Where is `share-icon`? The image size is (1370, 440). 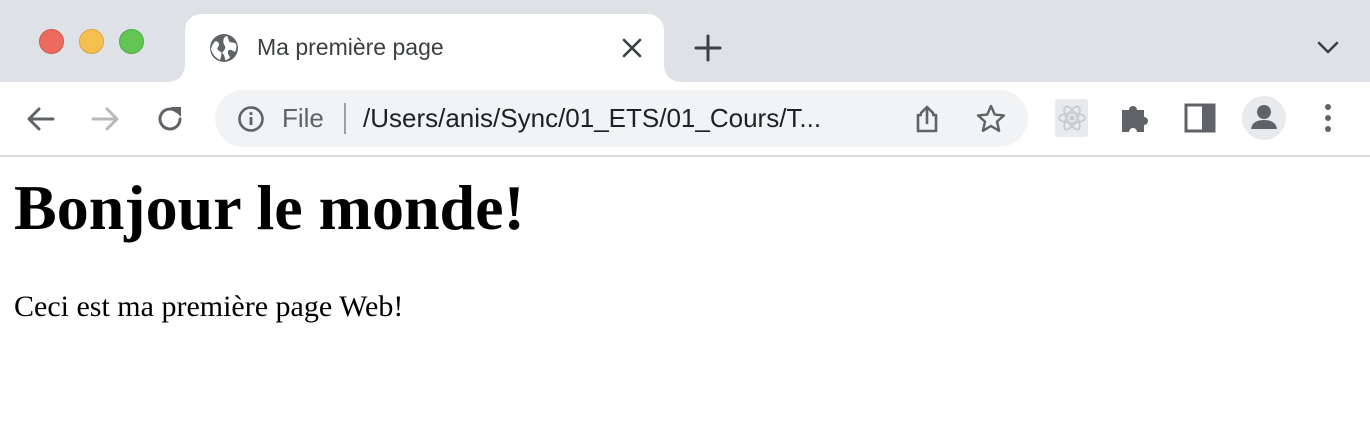
share-icon is located at coordinates (927, 119).